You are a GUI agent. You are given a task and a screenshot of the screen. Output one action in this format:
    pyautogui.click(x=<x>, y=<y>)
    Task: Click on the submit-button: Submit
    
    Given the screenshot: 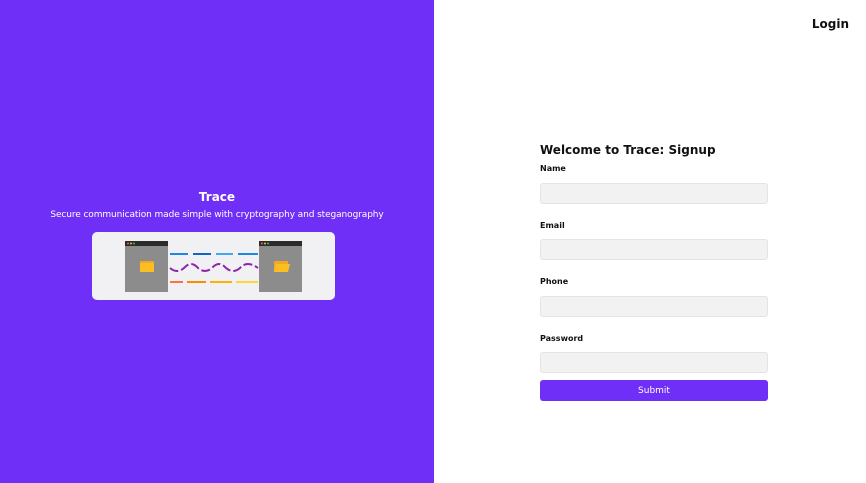 What is the action you would take?
    pyautogui.click(x=654, y=390)
    